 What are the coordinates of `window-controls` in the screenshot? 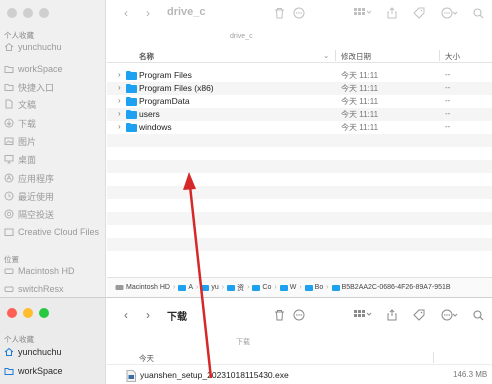 It's located at (28, 313).